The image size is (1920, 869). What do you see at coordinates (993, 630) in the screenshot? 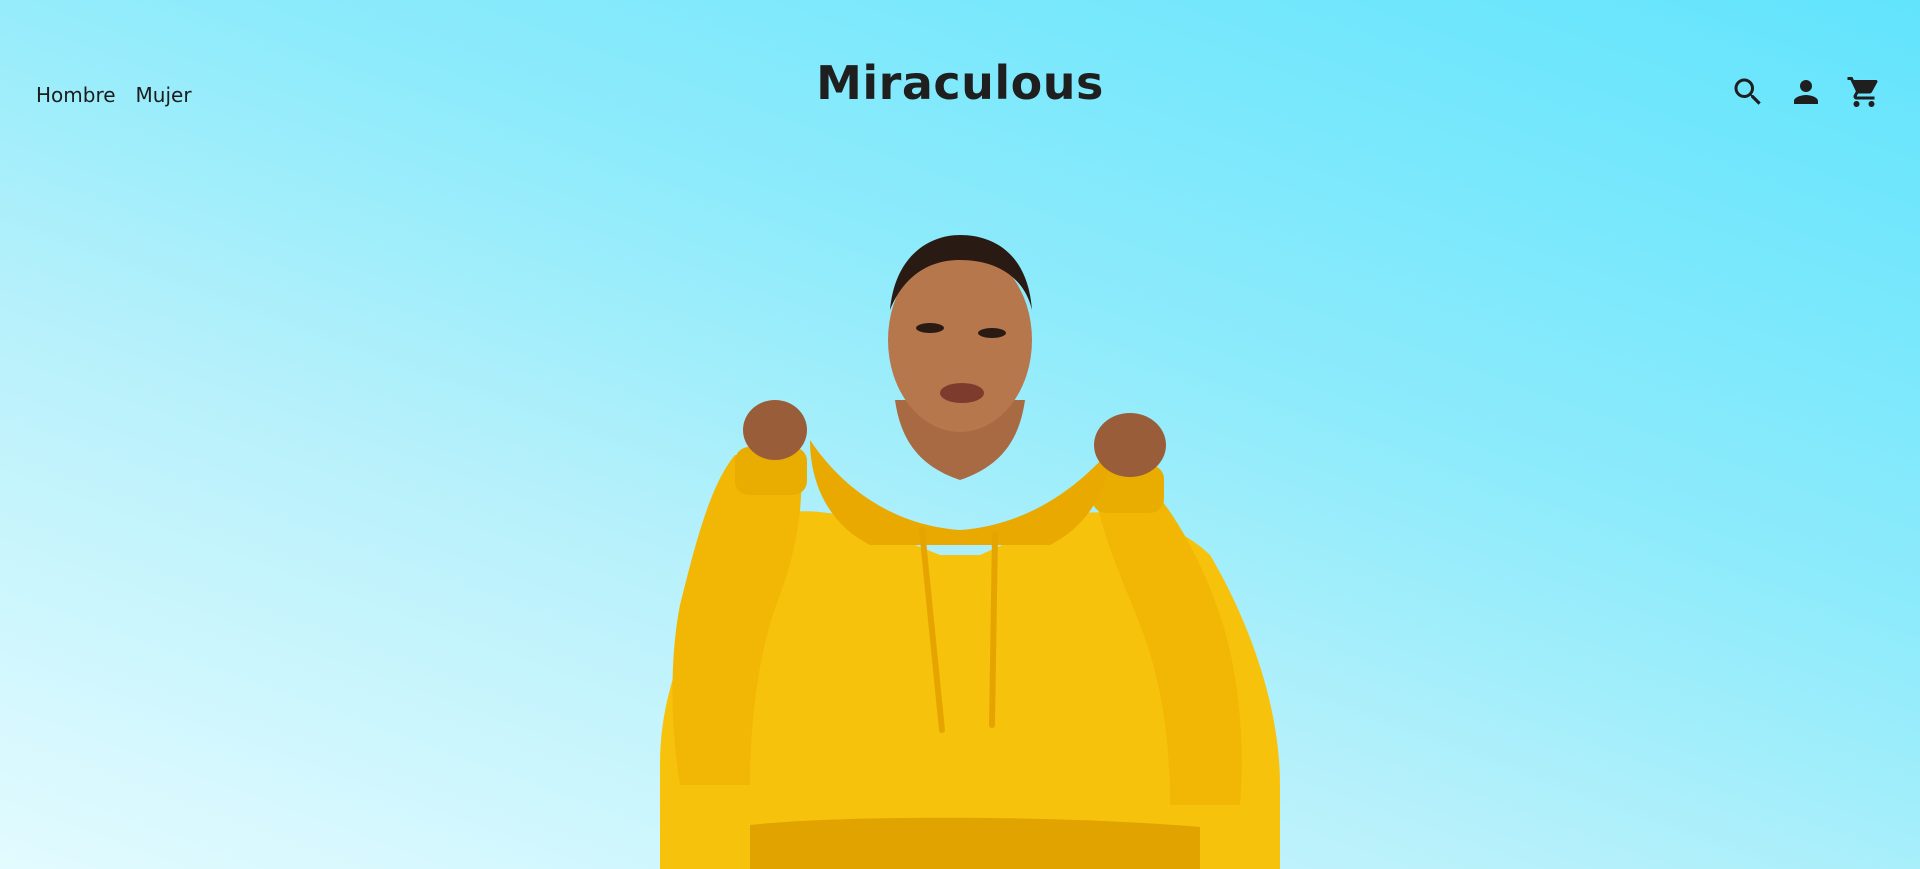
I see `drawstring-right` at bounding box center [993, 630].